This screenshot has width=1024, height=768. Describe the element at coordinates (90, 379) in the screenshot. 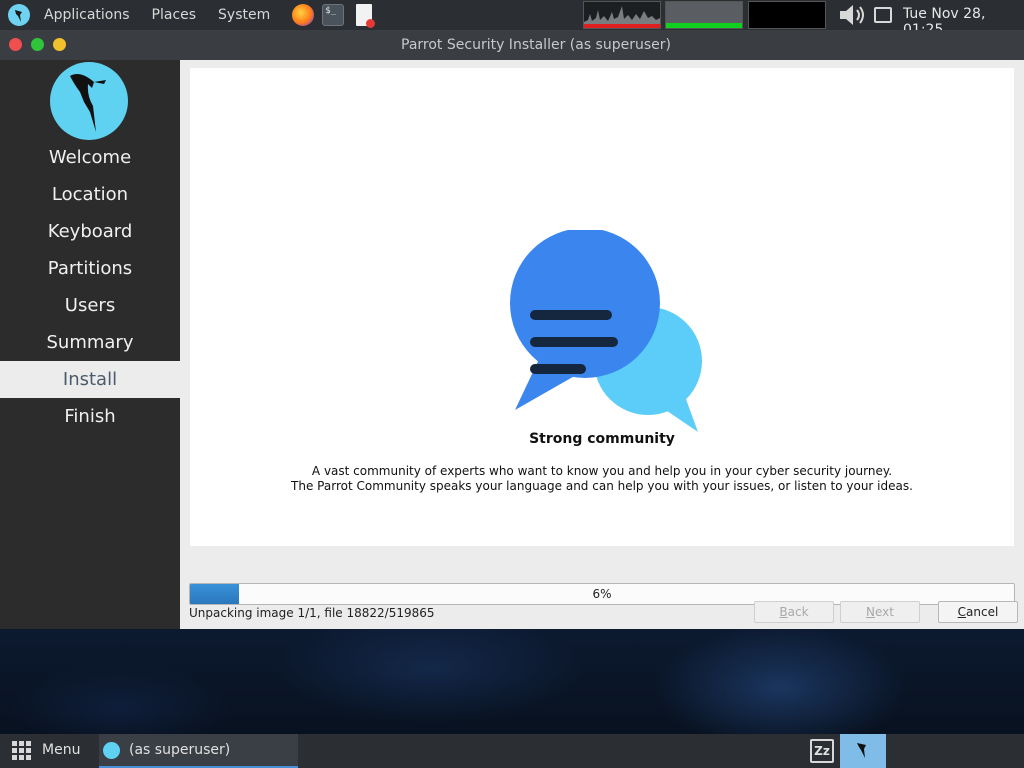

I see `step-install: Install` at that location.